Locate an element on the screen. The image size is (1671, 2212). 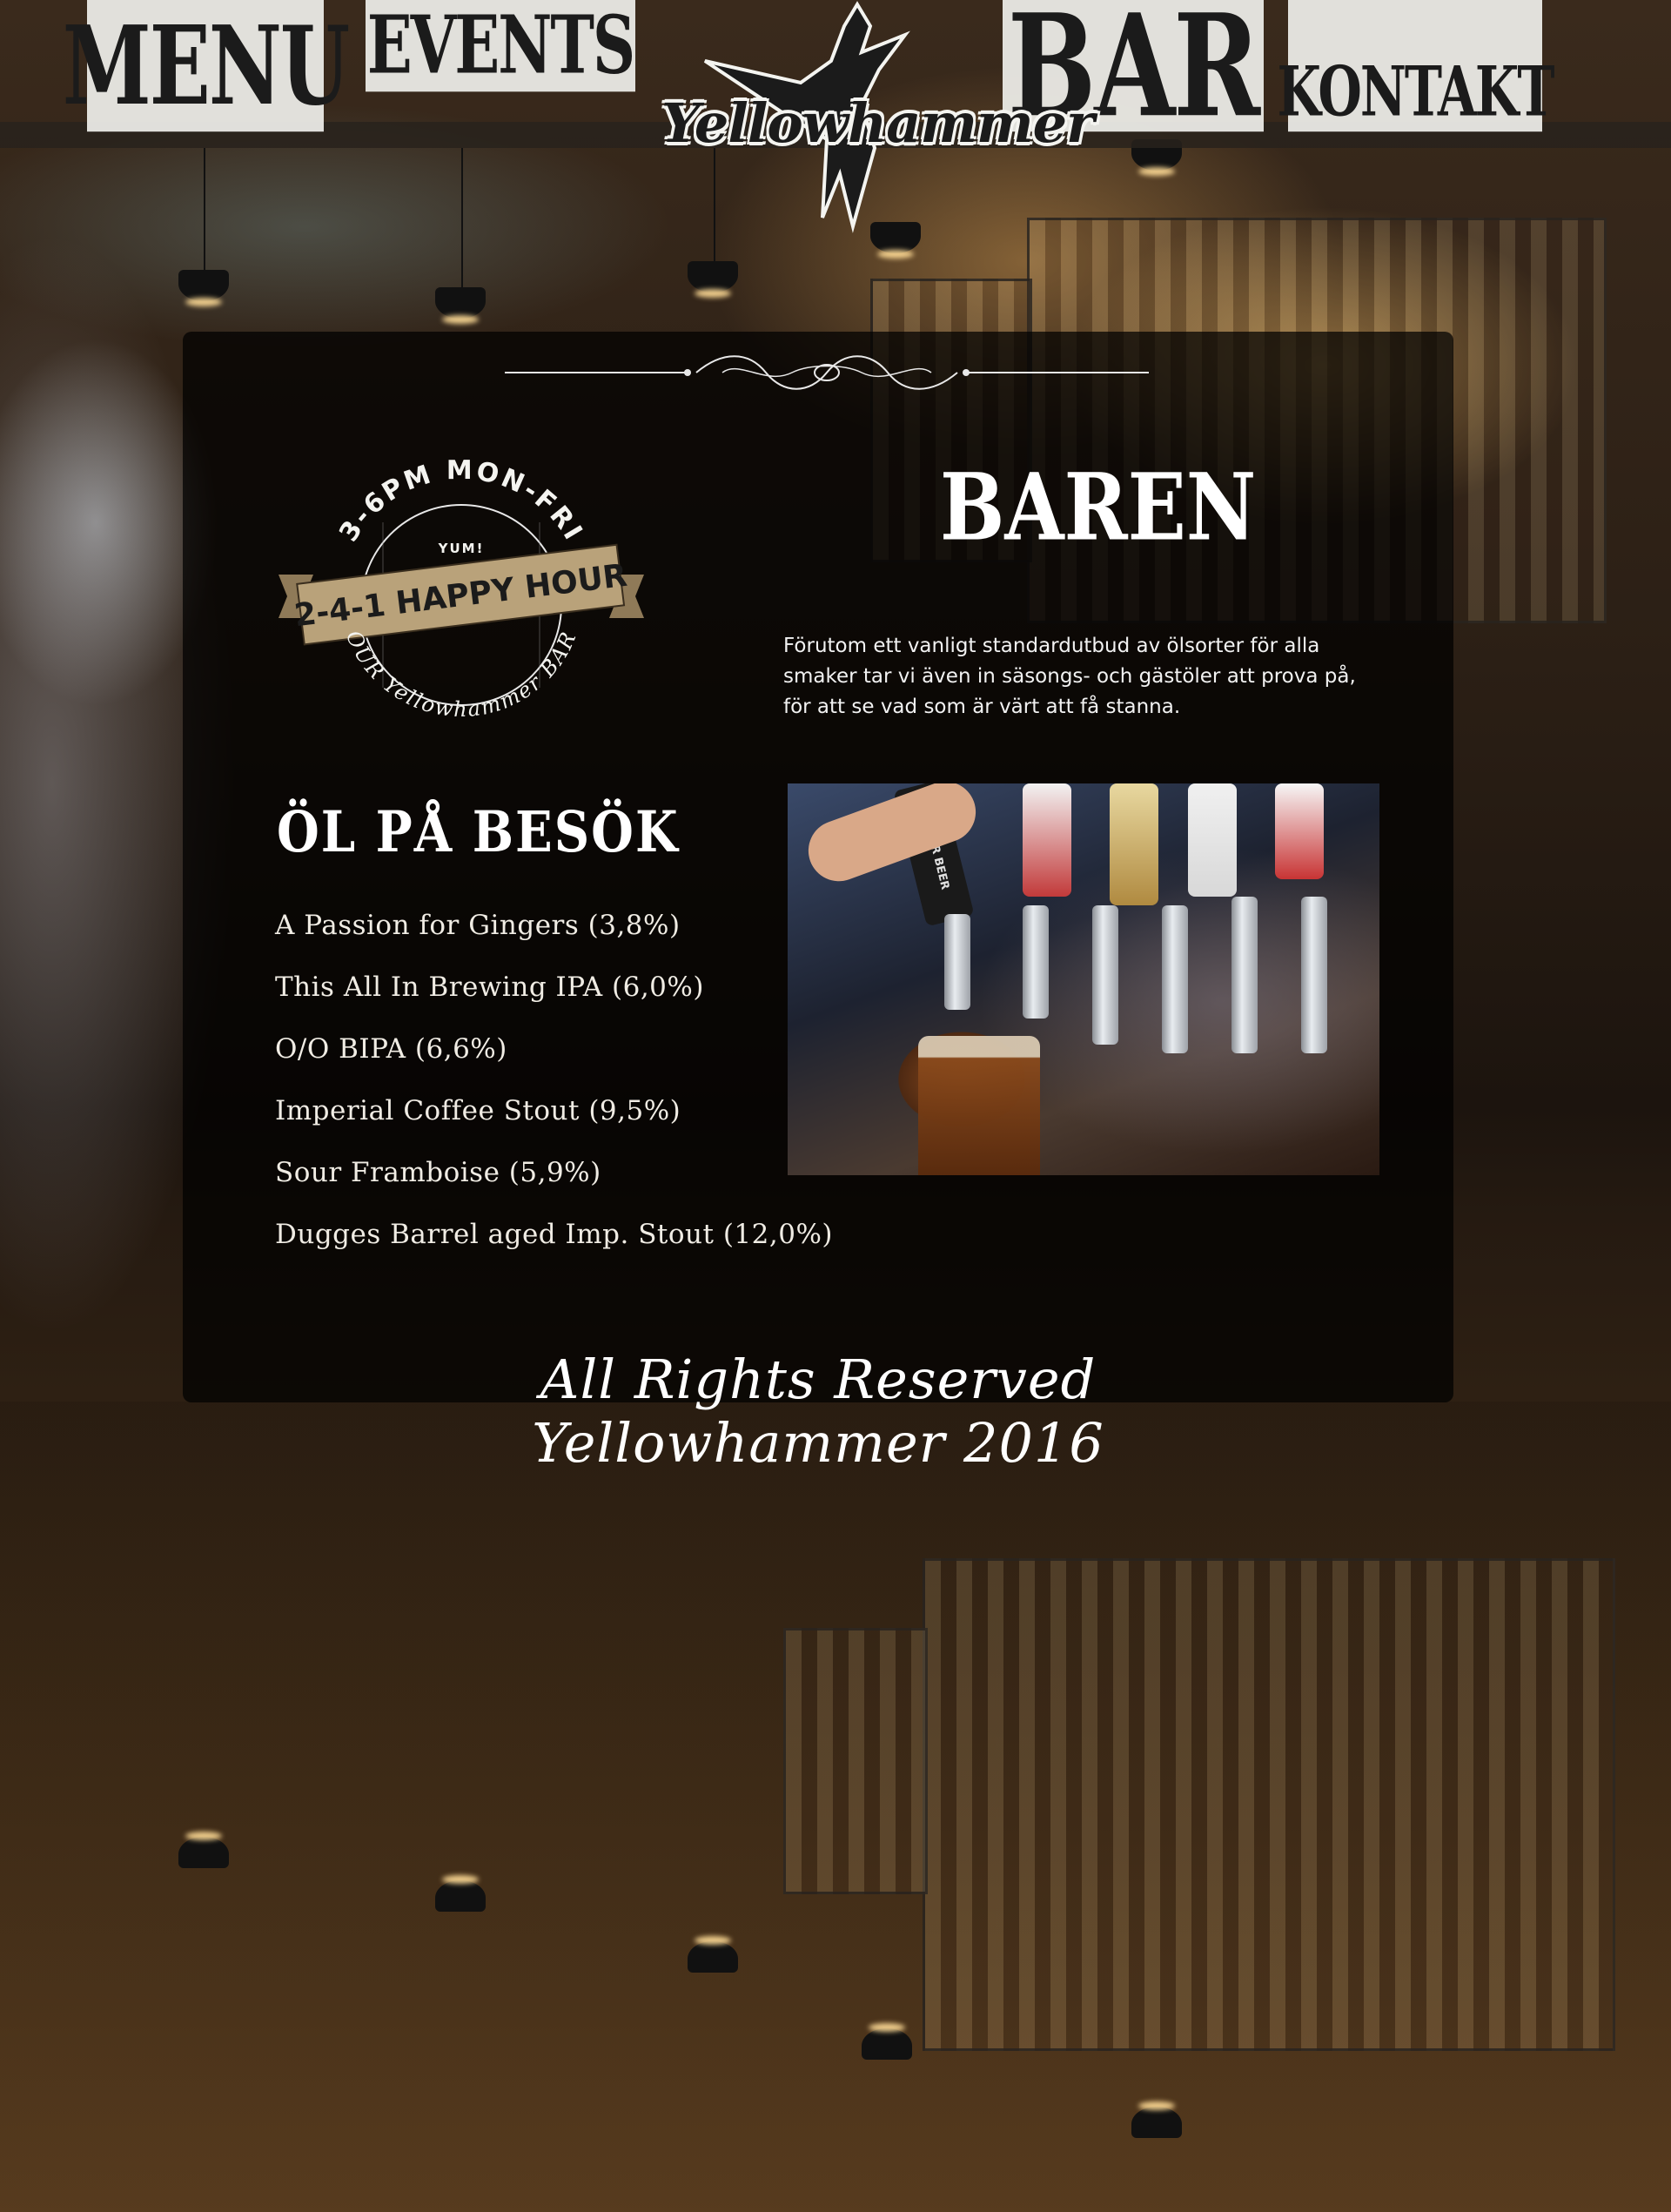
happy-hour-bottom-text: OUR Yellowhammer BAR is located at coordinates (461, 674).